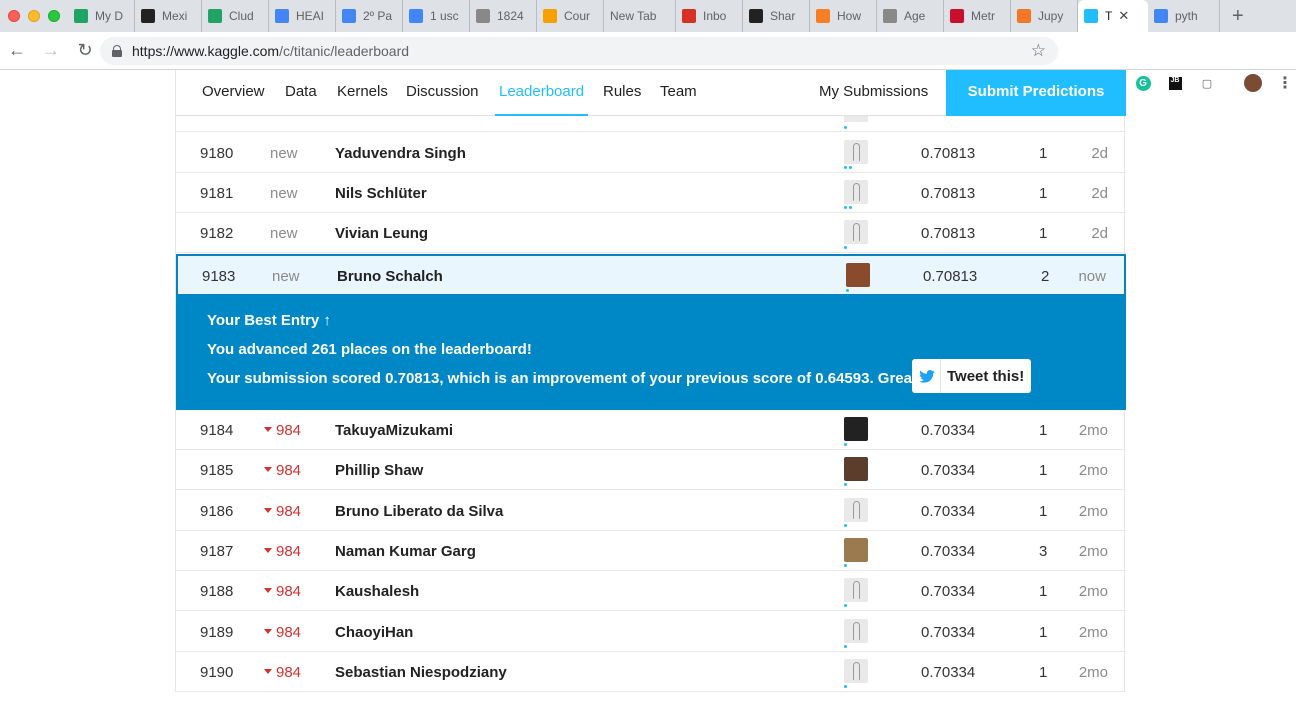 This screenshot has height=702, width=1296. What do you see at coordinates (310, 16) in the screenshot?
I see `browser-tab-label: HEAI` at bounding box center [310, 16].